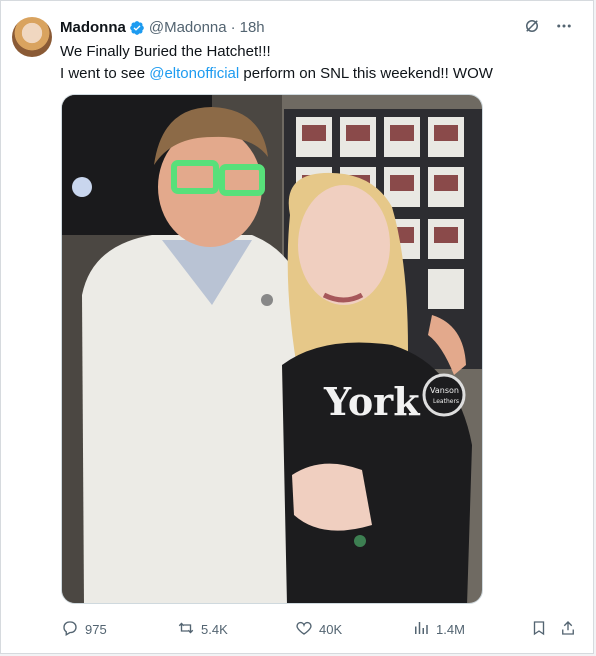 The image size is (596, 656). Describe the element at coordinates (444, 390) in the screenshot. I see `jacket-patch-text: Vanson` at that location.